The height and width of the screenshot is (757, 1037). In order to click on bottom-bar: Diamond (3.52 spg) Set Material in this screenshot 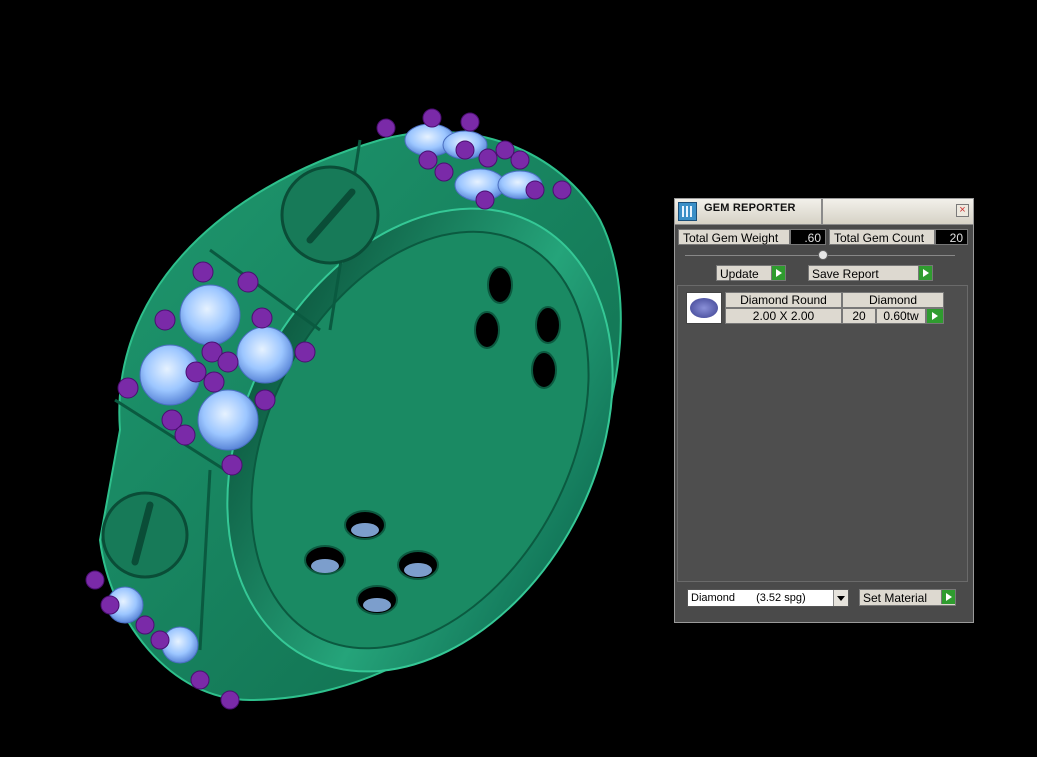, I will do `click(824, 602)`.